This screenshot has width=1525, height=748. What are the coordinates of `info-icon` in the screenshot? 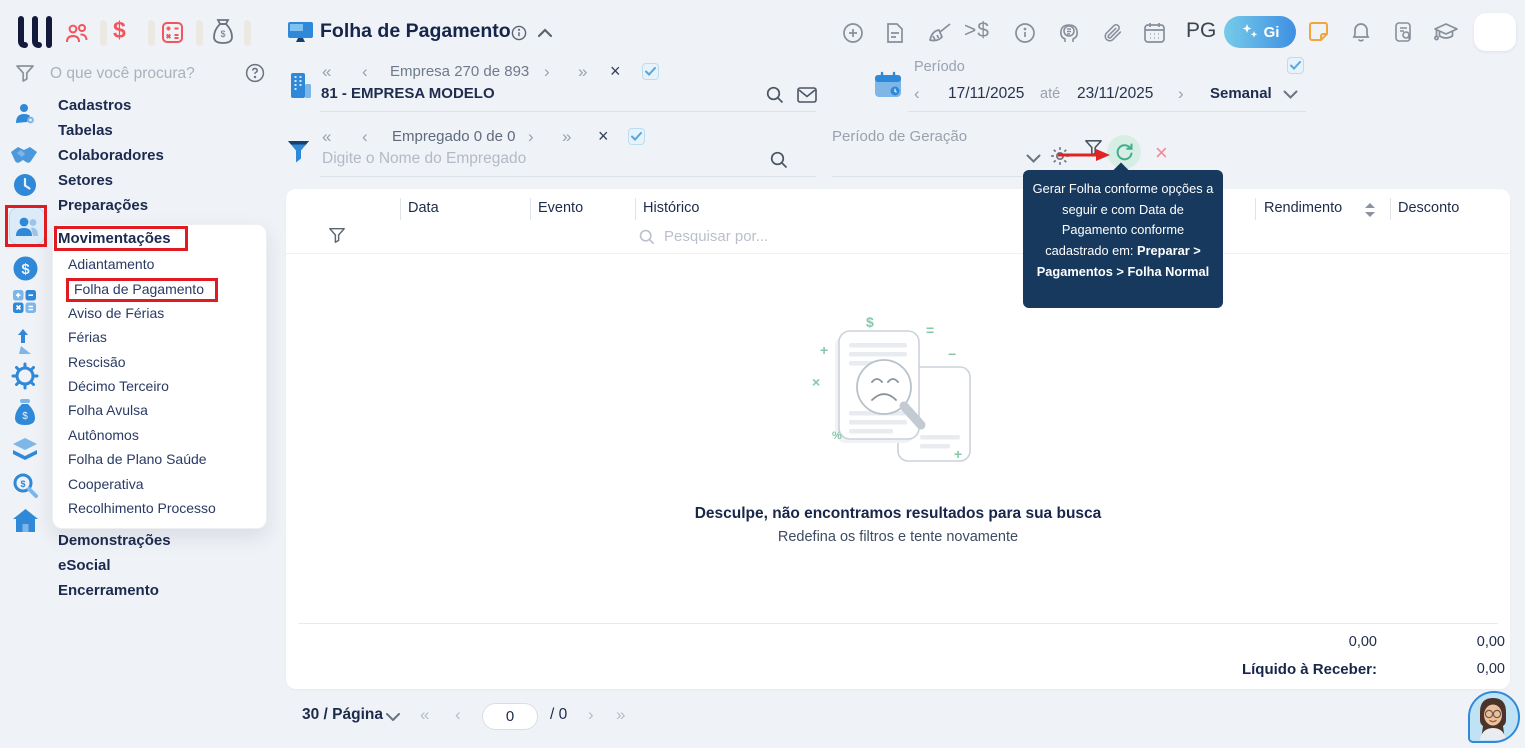 It's located at (1025, 33).